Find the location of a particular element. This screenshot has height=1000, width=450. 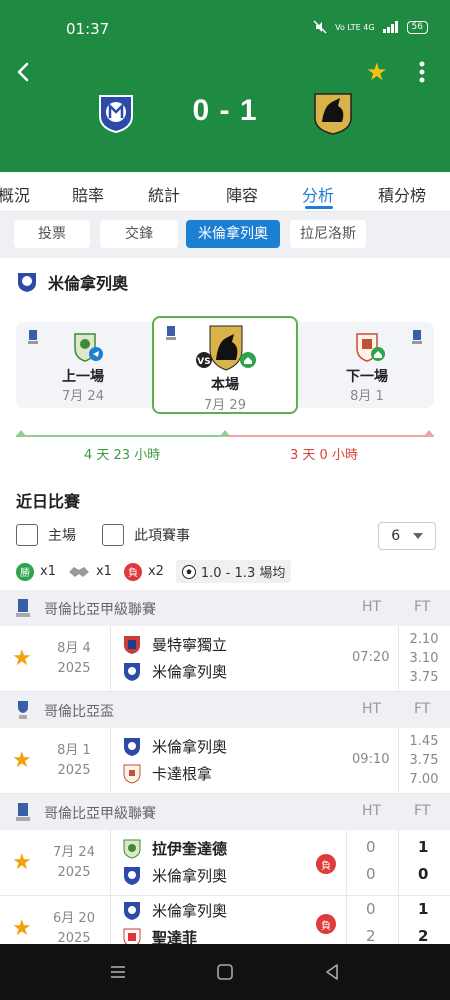

match-date: 6月 20 2025 is located at coordinates (74, 929).